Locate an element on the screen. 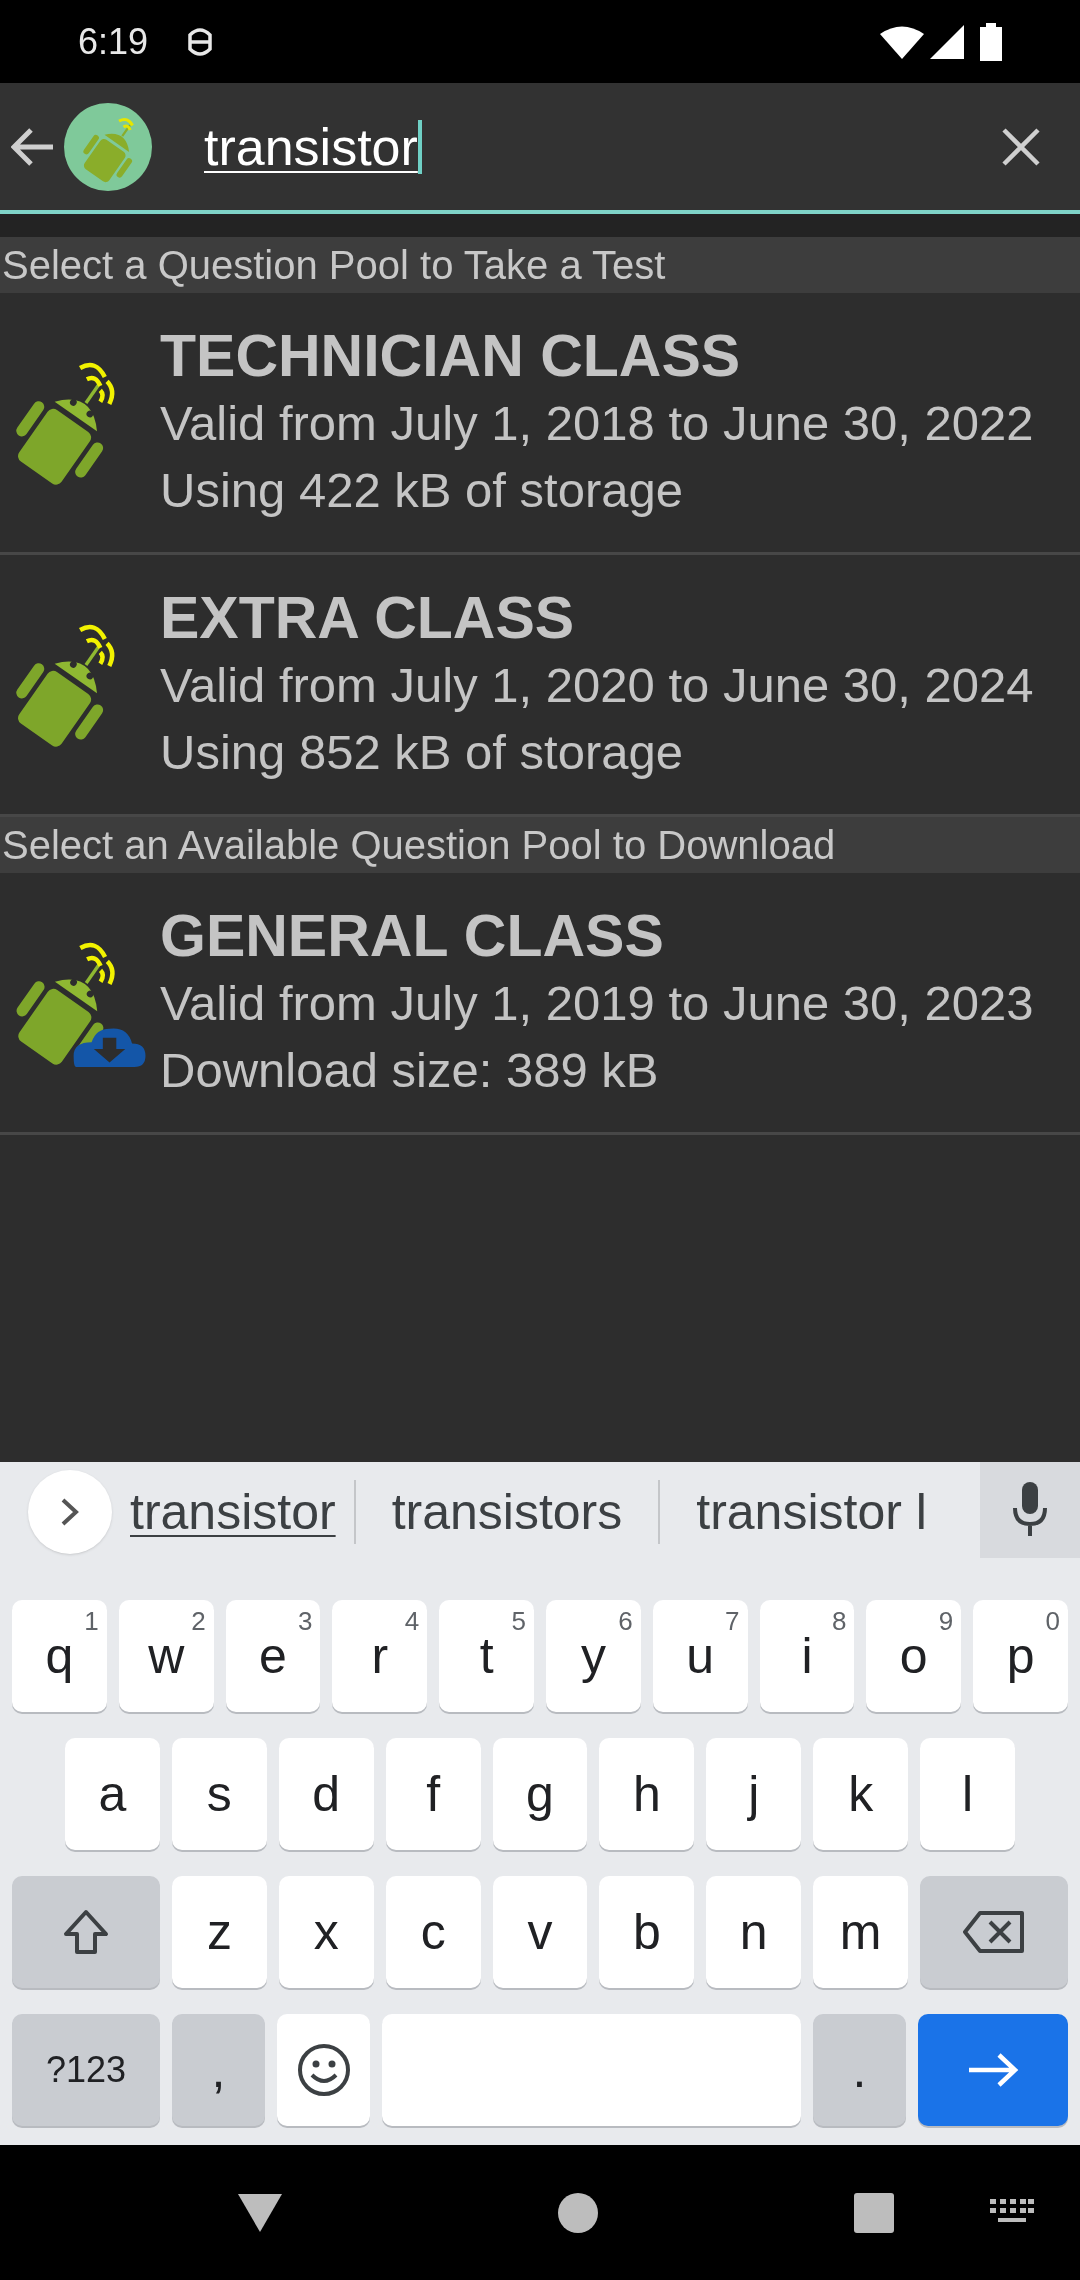 Image resolution: width=1080 pixels, height=2280 pixels. pool-title: GENERAL CLASS is located at coordinates (412, 935).